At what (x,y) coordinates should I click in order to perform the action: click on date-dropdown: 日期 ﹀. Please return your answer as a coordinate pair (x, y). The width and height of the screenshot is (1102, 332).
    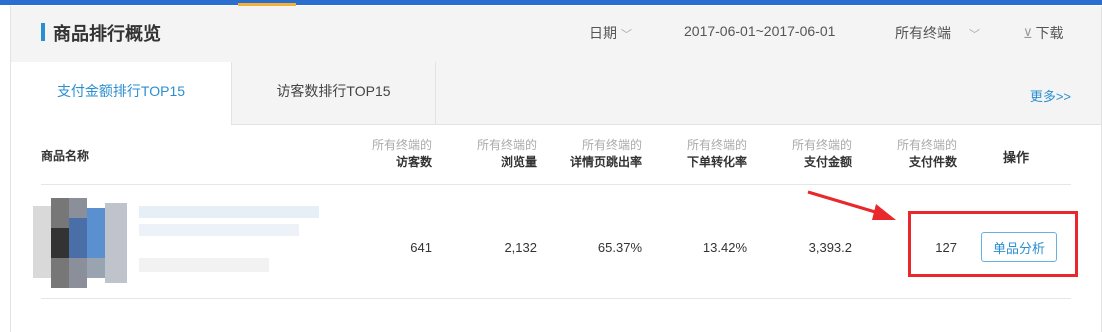
    Looking at the image, I should click on (610, 33).